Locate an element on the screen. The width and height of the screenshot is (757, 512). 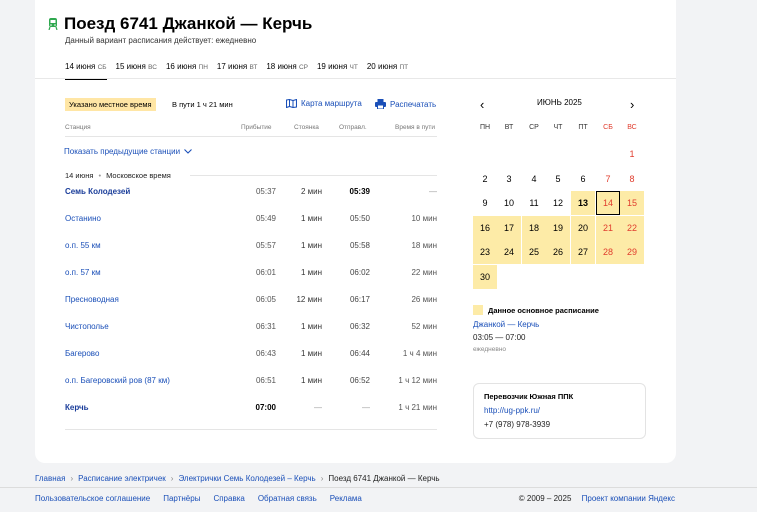
calendar-day-27: 27 is located at coordinates (583, 252).